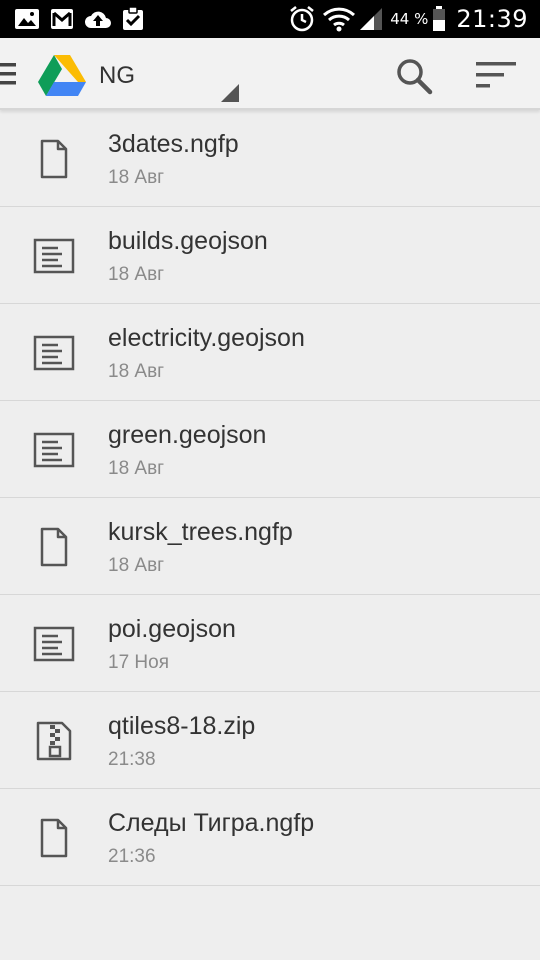 The width and height of the screenshot is (540, 960). Describe the element at coordinates (27, 19) in the screenshot. I see `gallery-icon` at that location.